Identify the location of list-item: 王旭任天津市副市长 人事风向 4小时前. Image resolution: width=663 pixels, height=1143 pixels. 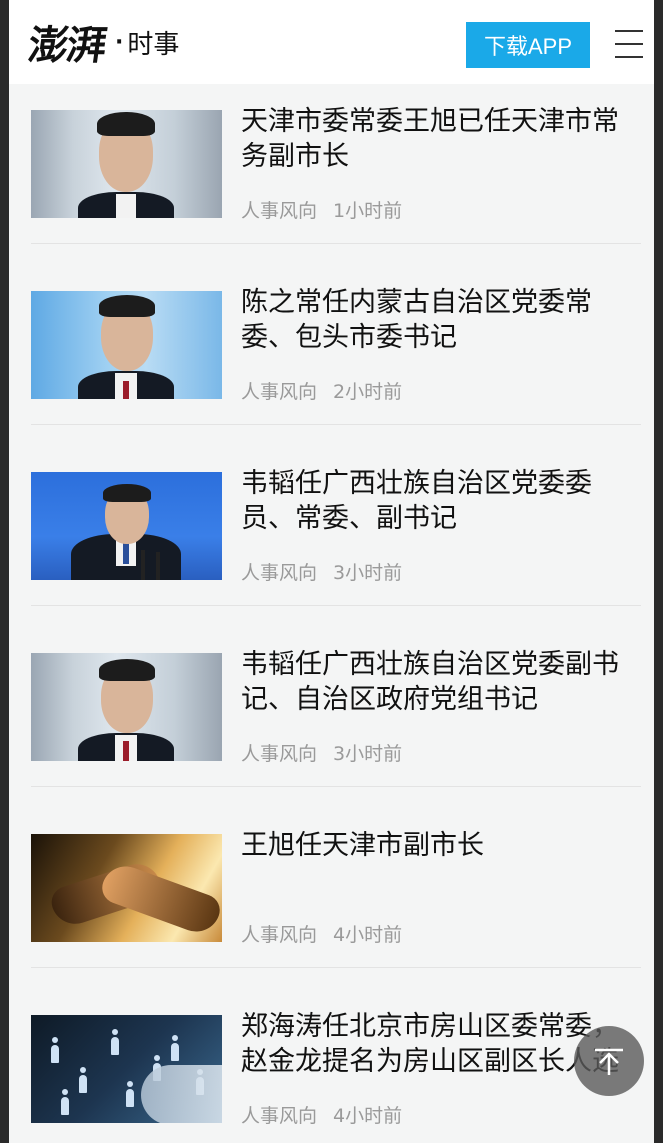
(336, 888).